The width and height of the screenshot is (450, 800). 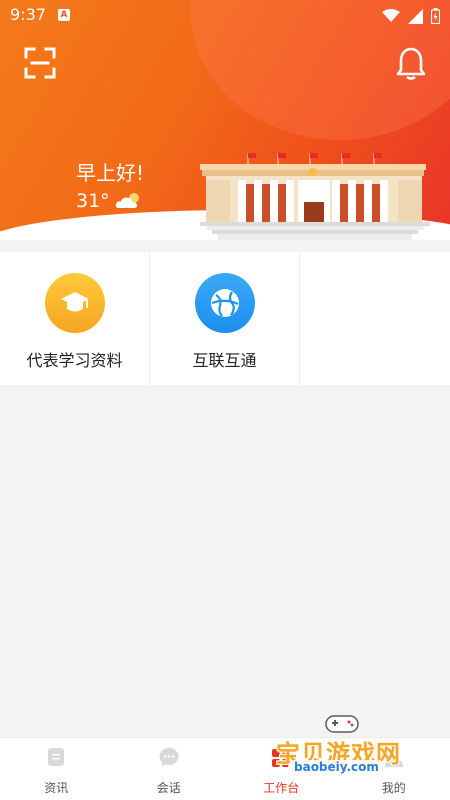 I want to click on scan-button, so click(x=40, y=63).